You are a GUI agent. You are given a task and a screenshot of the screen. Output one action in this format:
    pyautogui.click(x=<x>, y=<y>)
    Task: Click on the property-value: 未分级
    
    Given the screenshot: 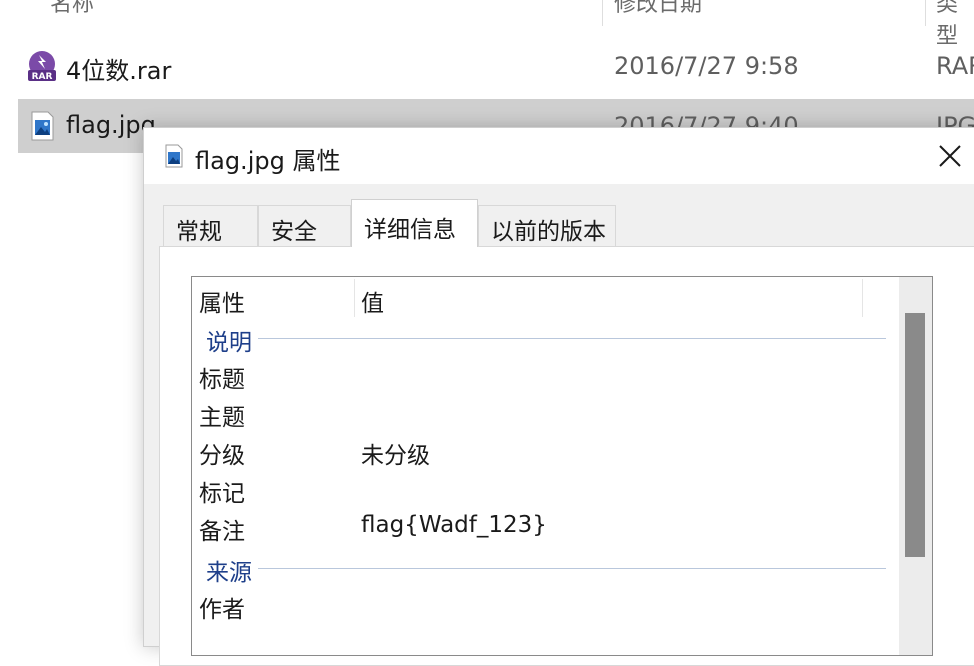 What is the action you would take?
    pyautogui.click(x=395, y=453)
    